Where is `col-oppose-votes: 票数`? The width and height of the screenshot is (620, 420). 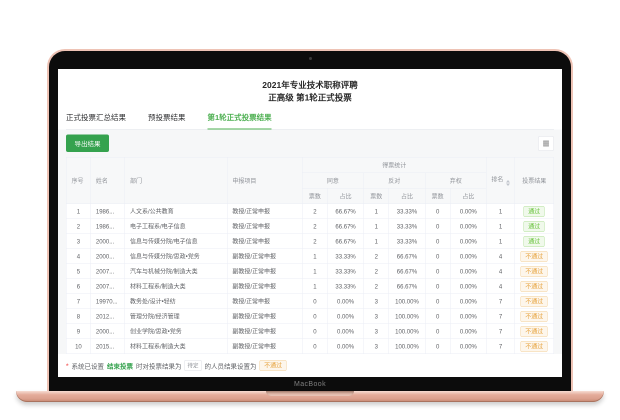
col-oppose-votes: 票数 is located at coordinates (376, 196).